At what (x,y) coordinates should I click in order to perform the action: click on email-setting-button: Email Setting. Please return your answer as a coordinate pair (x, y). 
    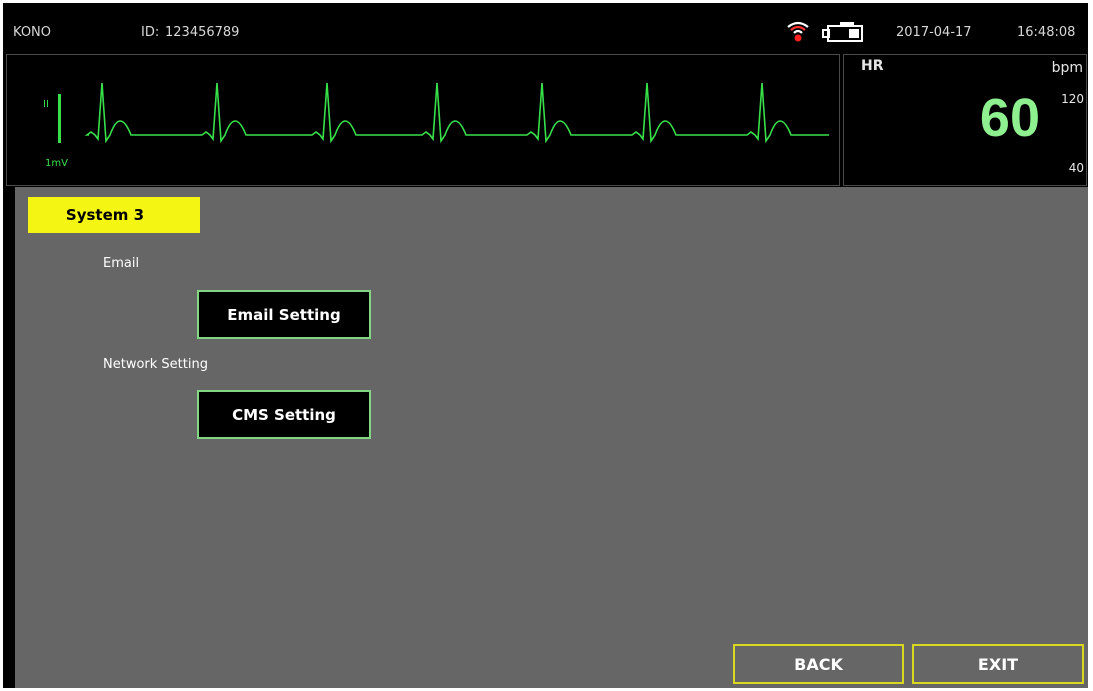
    Looking at the image, I should click on (284, 314).